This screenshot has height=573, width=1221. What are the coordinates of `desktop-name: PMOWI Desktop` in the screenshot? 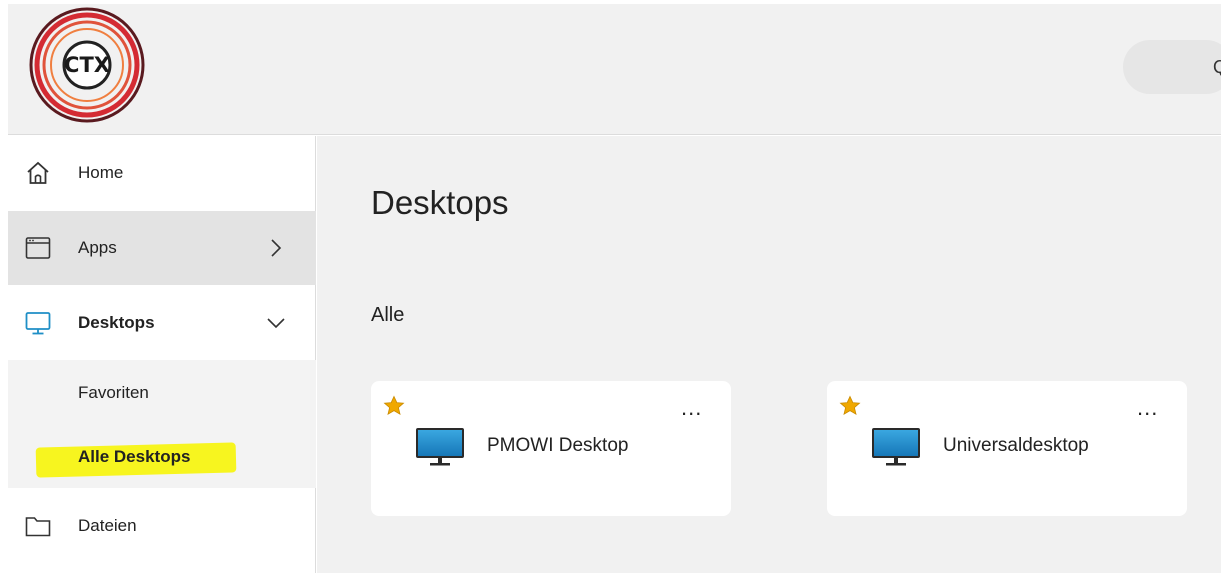 It's located at (558, 445).